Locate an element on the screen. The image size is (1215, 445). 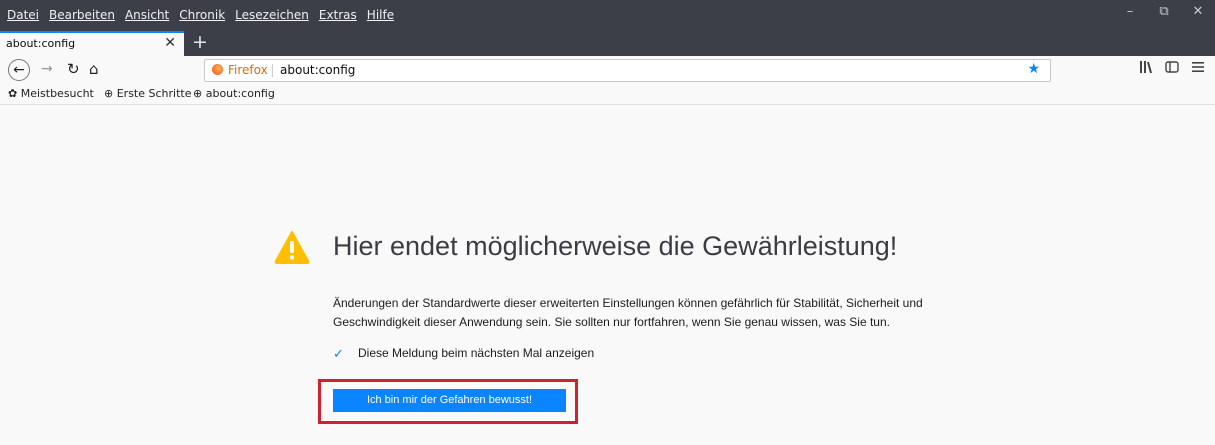
hamburger-menu-icon is located at coordinates (1198, 67).